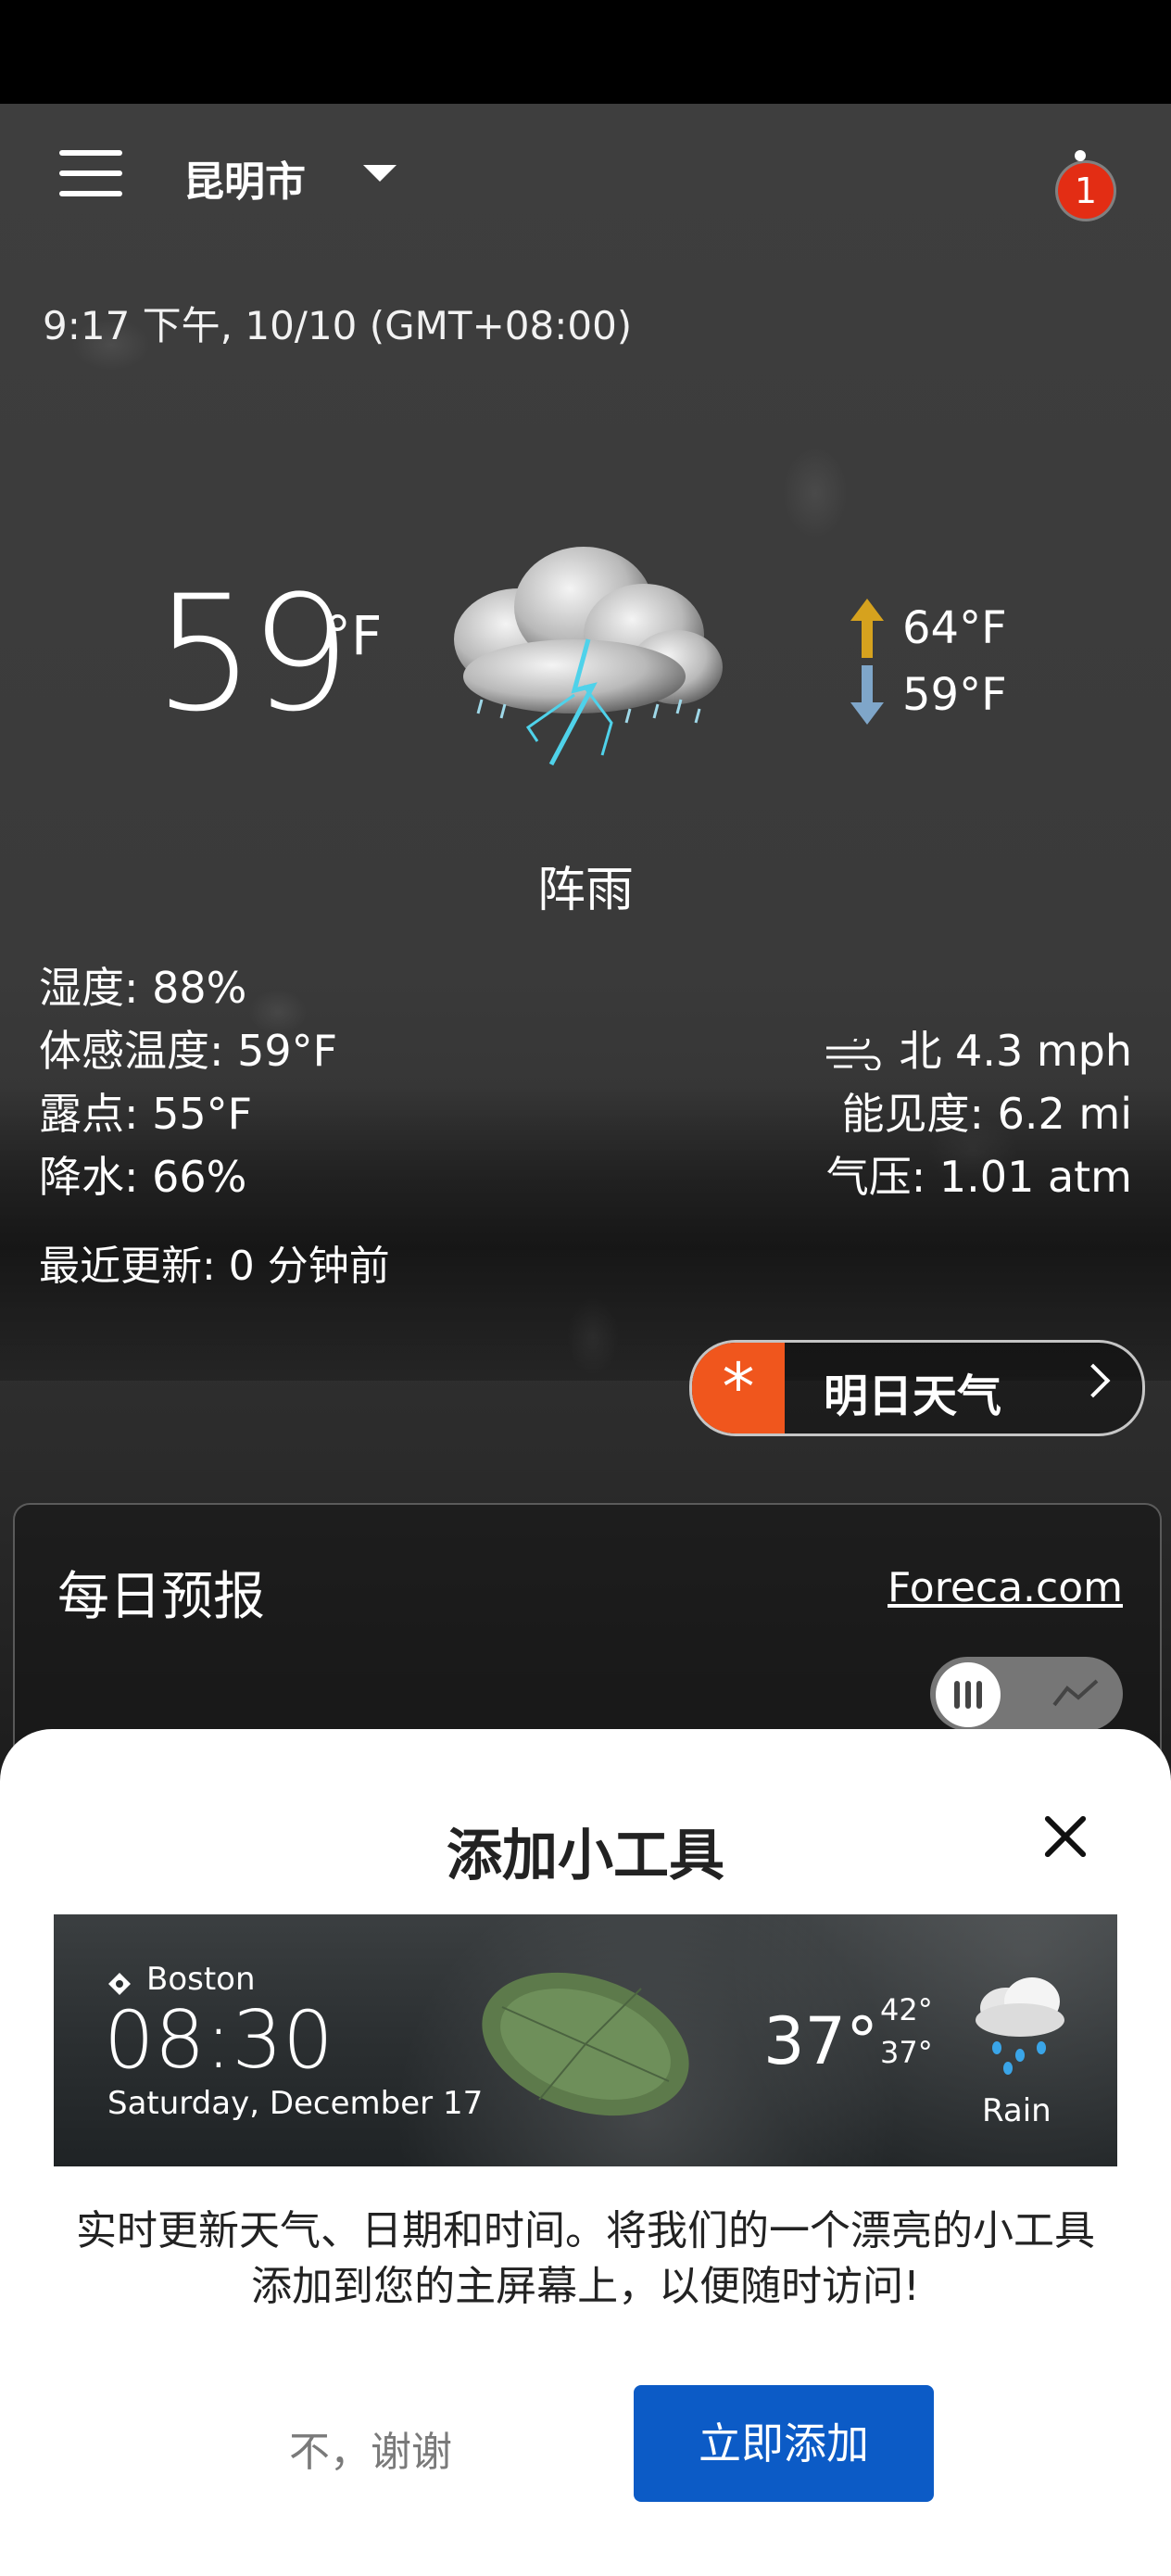  I want to click on last-updated: 最近更新: 0 分钟前, so click(215, 1267).